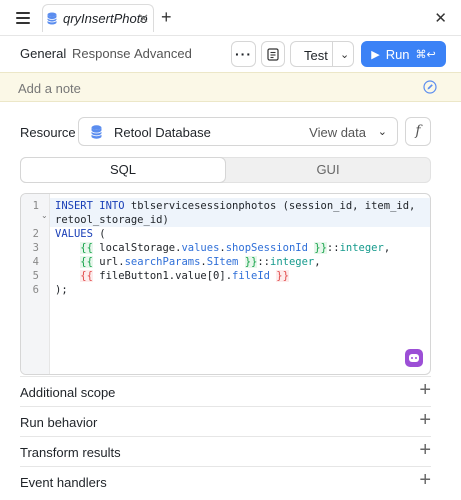 This screenshot has height=500, width=461. I want to click on tab-response: Response, so click(101, 53).